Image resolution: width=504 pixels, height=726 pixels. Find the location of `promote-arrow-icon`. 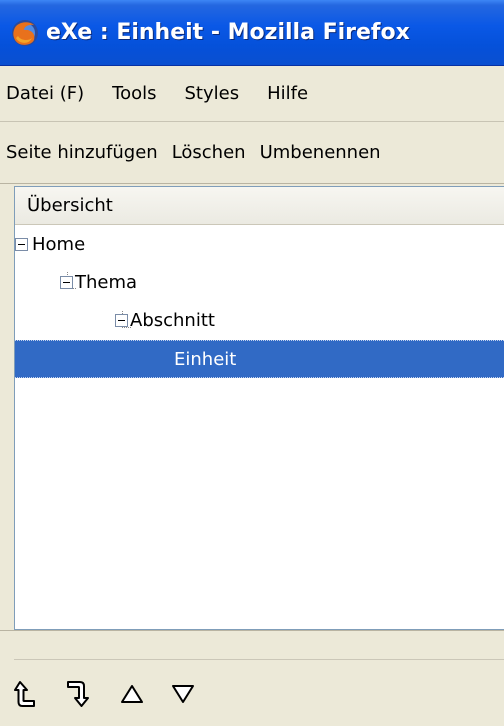

promote-arrow-icon is located at coordinates (27, 694).